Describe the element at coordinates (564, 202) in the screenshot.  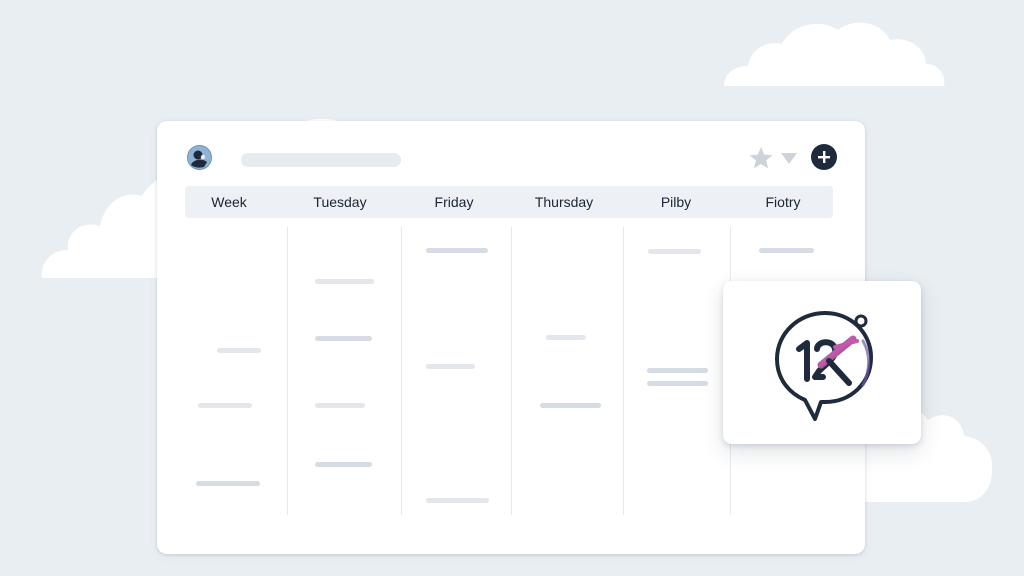
I see `column-header-thursday: Thursday` at that location.